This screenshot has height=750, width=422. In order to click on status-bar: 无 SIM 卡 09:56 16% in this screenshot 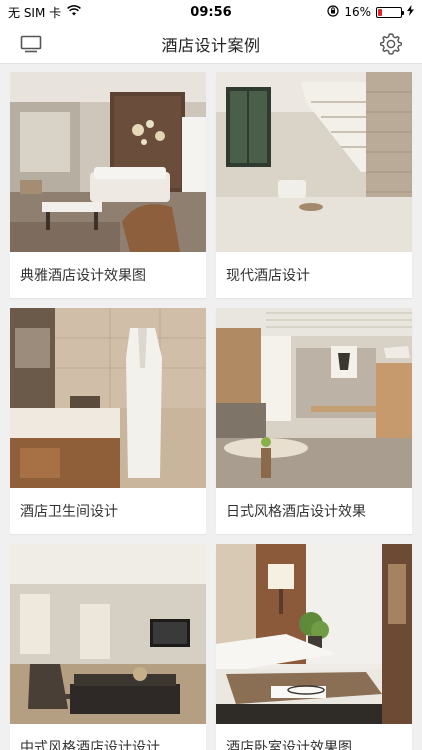, I will do `click(211, 12)`.